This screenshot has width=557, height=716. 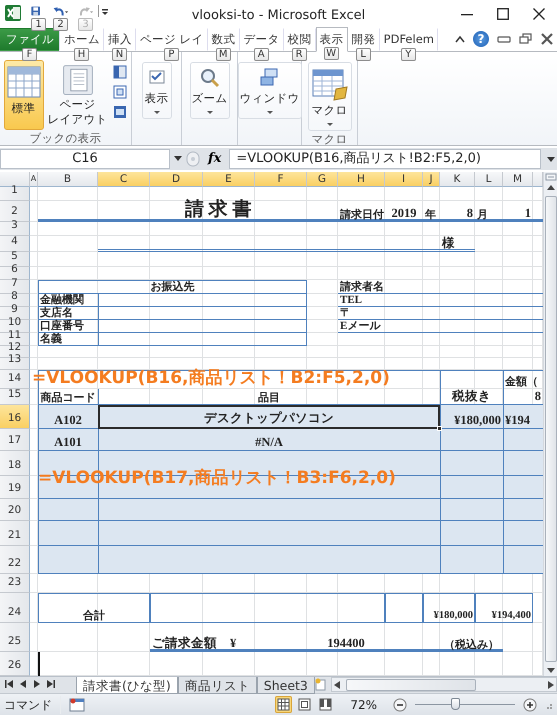 I want to click on column-header: B, so click(x=68, y=179).